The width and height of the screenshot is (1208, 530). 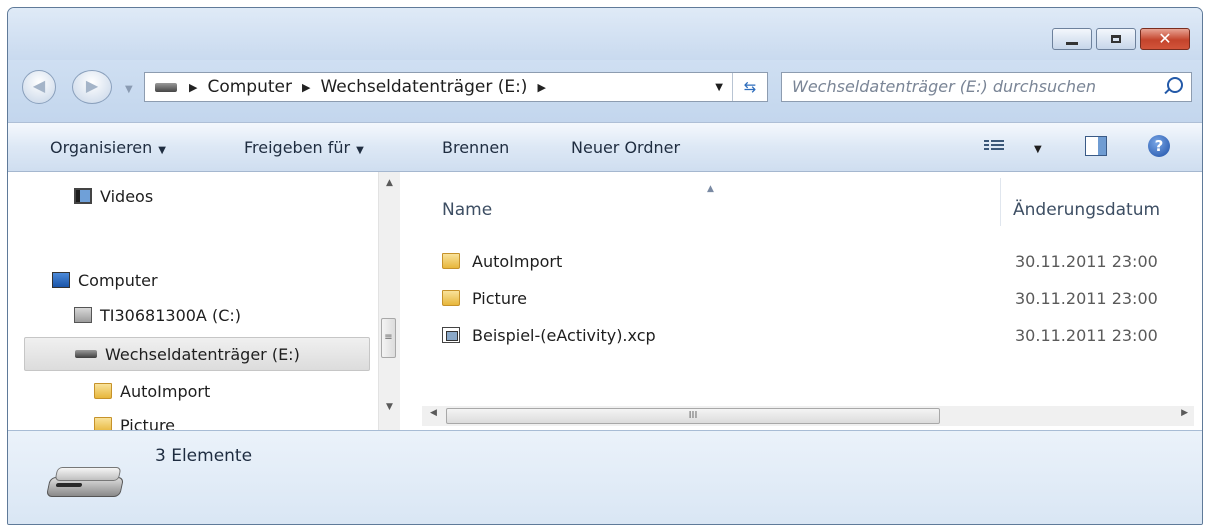 What do you see at coordinates (433, 413) in the screenshot?
I see `scroll-left-icon: ◀` at bounding box center [433, 413].